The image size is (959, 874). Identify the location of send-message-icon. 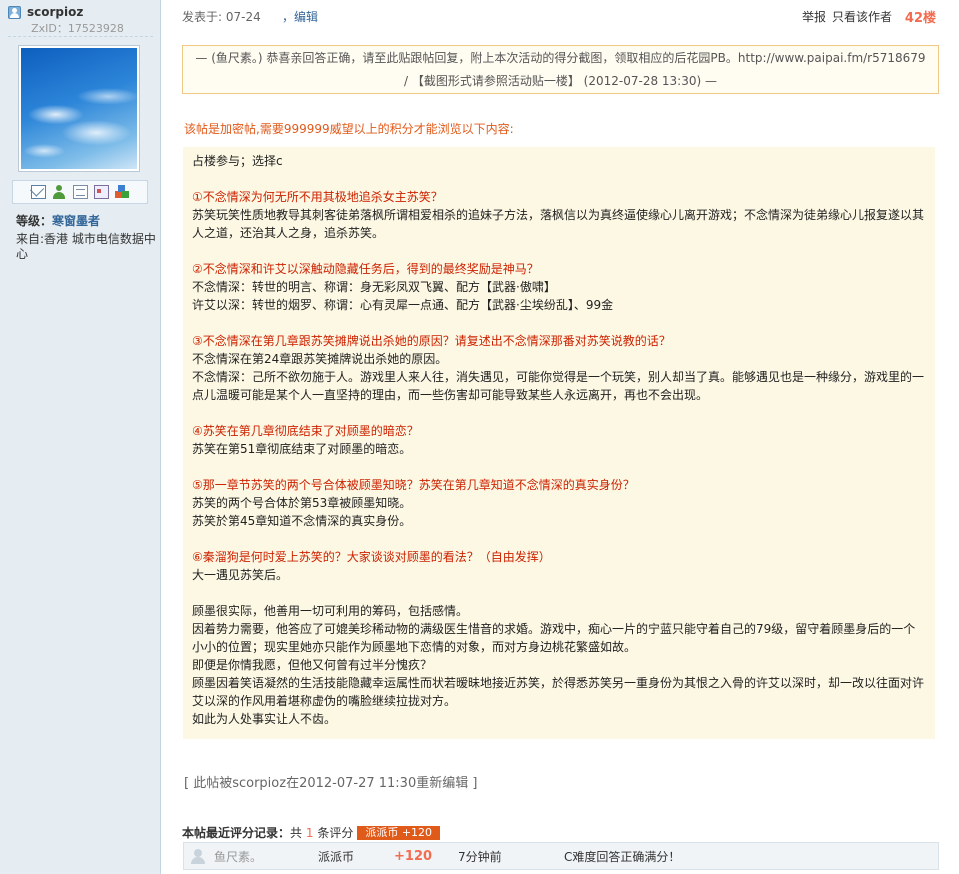
(38, 192).